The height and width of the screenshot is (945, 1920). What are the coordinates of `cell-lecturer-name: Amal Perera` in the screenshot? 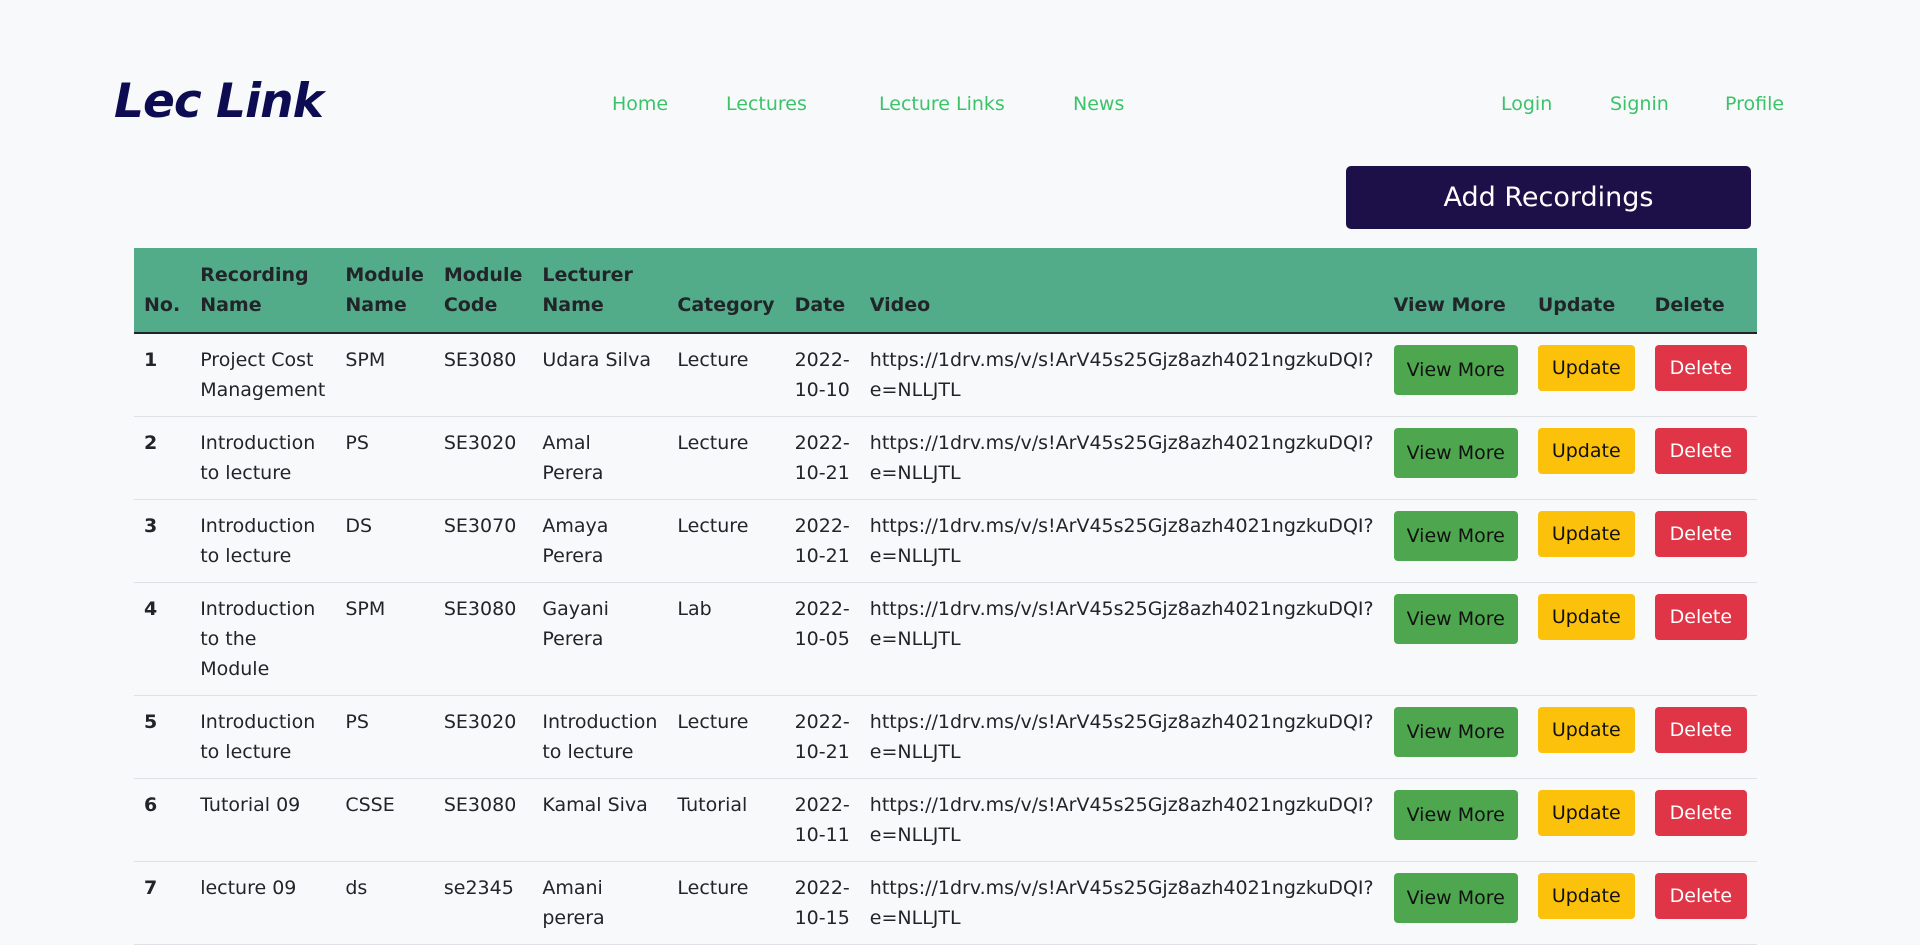 It's located at (600, 458).